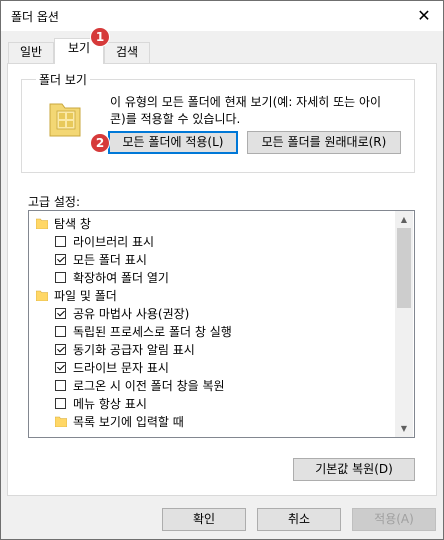  What do you see at coordinates (65, 120) in the screenshot?
I see `folder-view-icon` at bounding box center [65, 120].